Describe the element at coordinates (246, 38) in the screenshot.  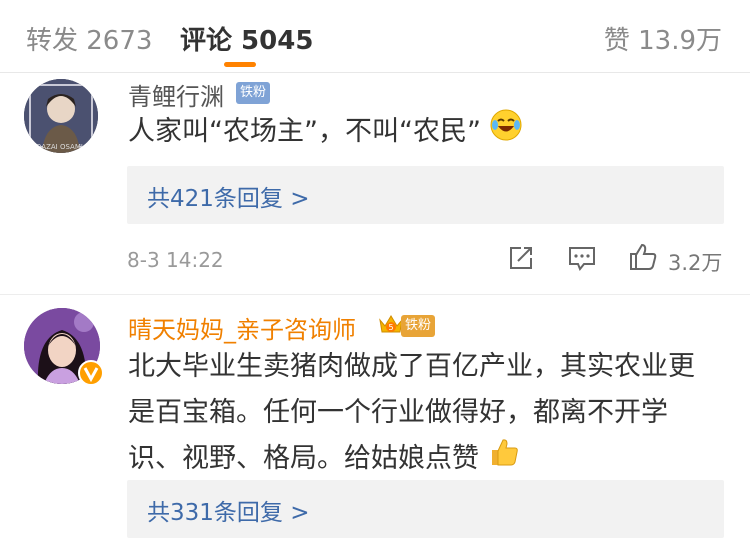
I see `tab-comments: 评论 5045` at that location.